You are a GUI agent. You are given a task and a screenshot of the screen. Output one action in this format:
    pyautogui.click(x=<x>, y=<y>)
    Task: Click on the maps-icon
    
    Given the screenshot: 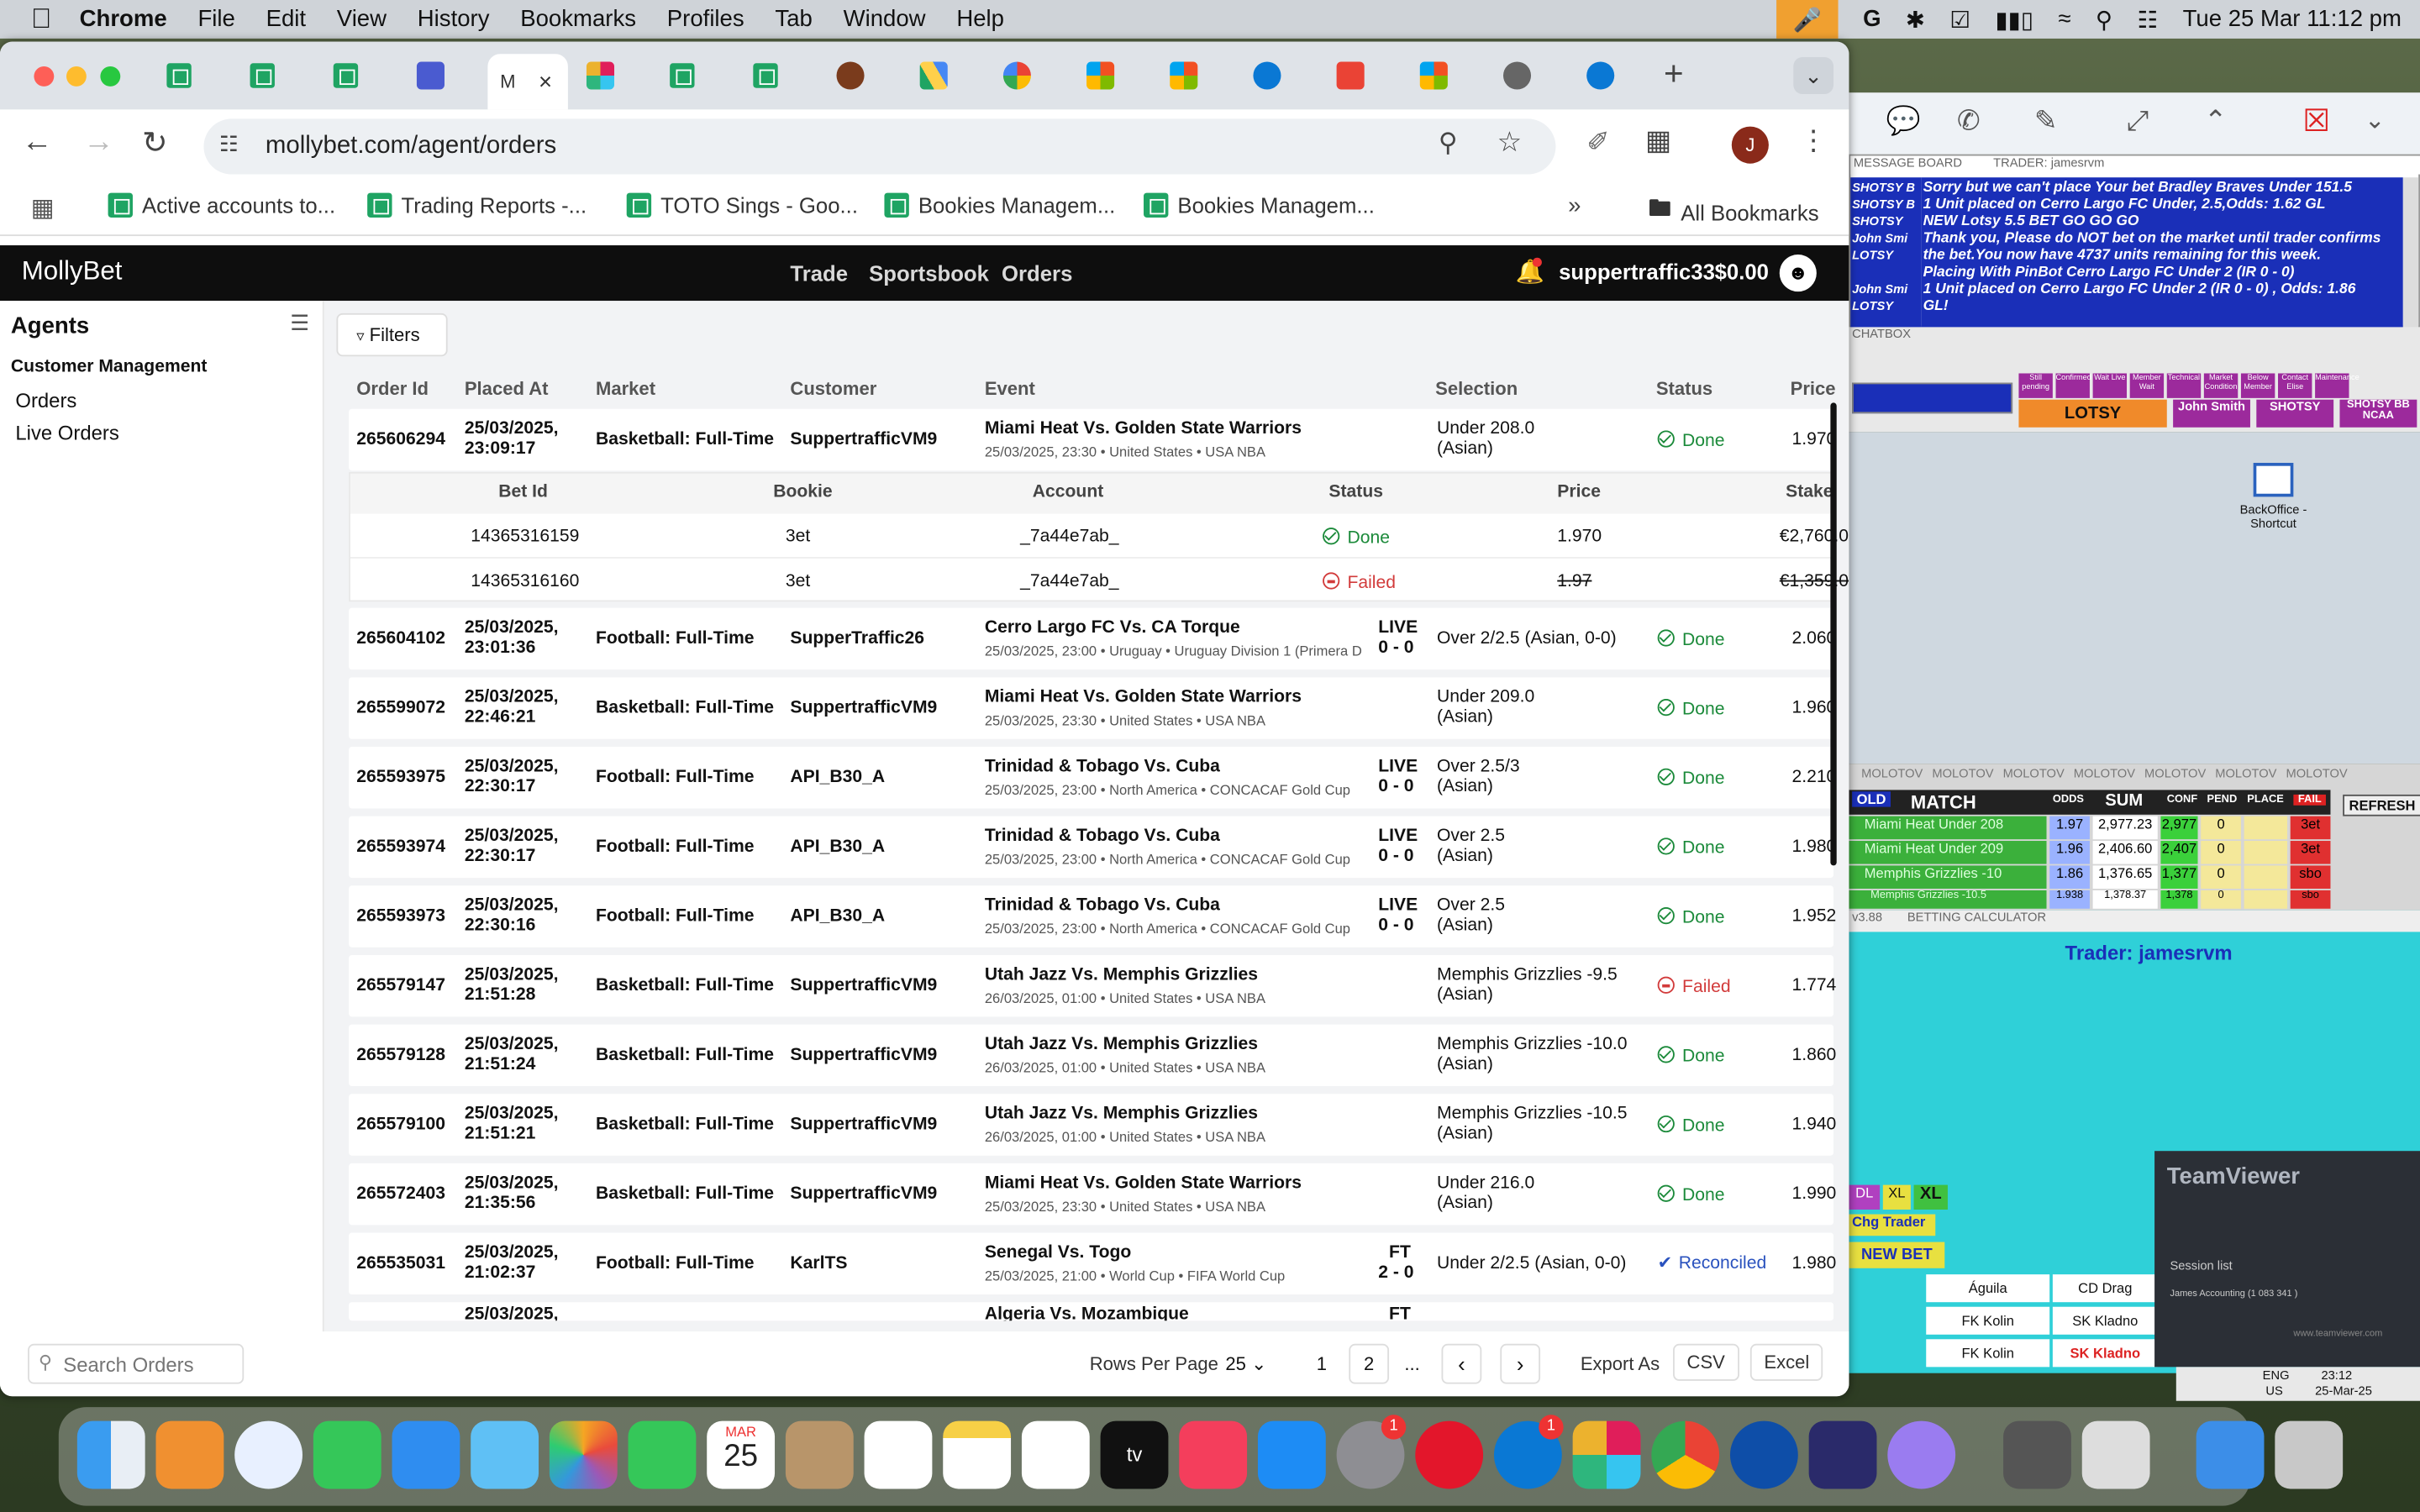 What is the action you would take?
    pyautogui.click(x=505, y=1454)
    